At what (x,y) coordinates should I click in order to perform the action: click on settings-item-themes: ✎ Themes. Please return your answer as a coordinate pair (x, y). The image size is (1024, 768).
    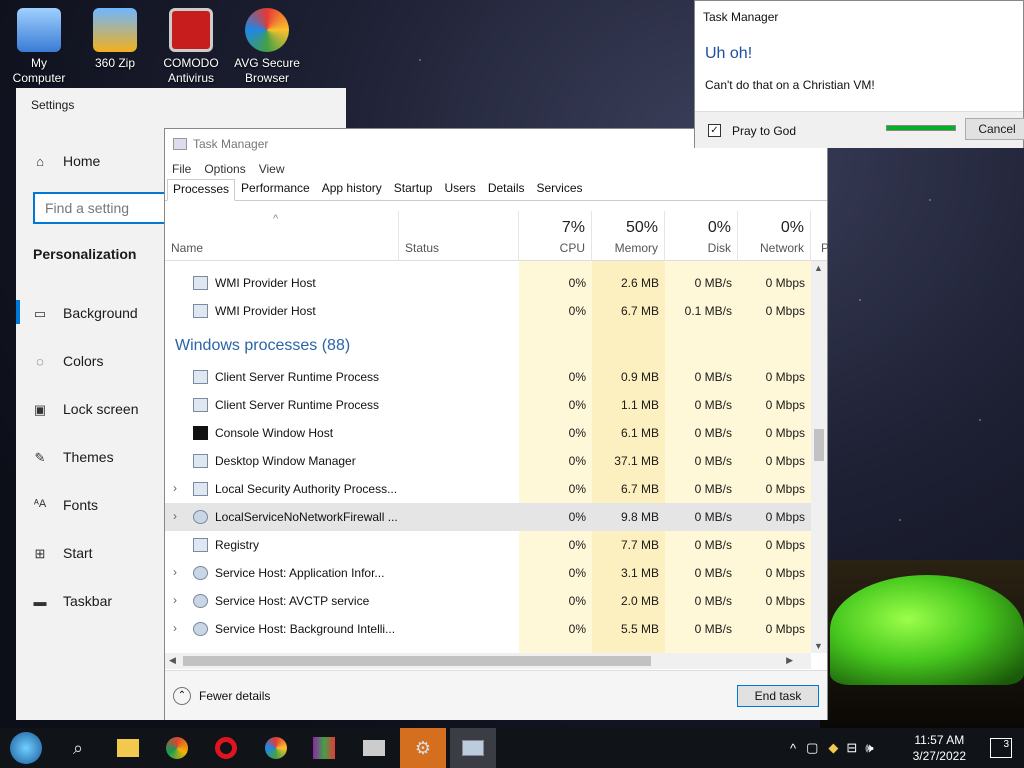
    Looking at the image, I should click on (73, 457).